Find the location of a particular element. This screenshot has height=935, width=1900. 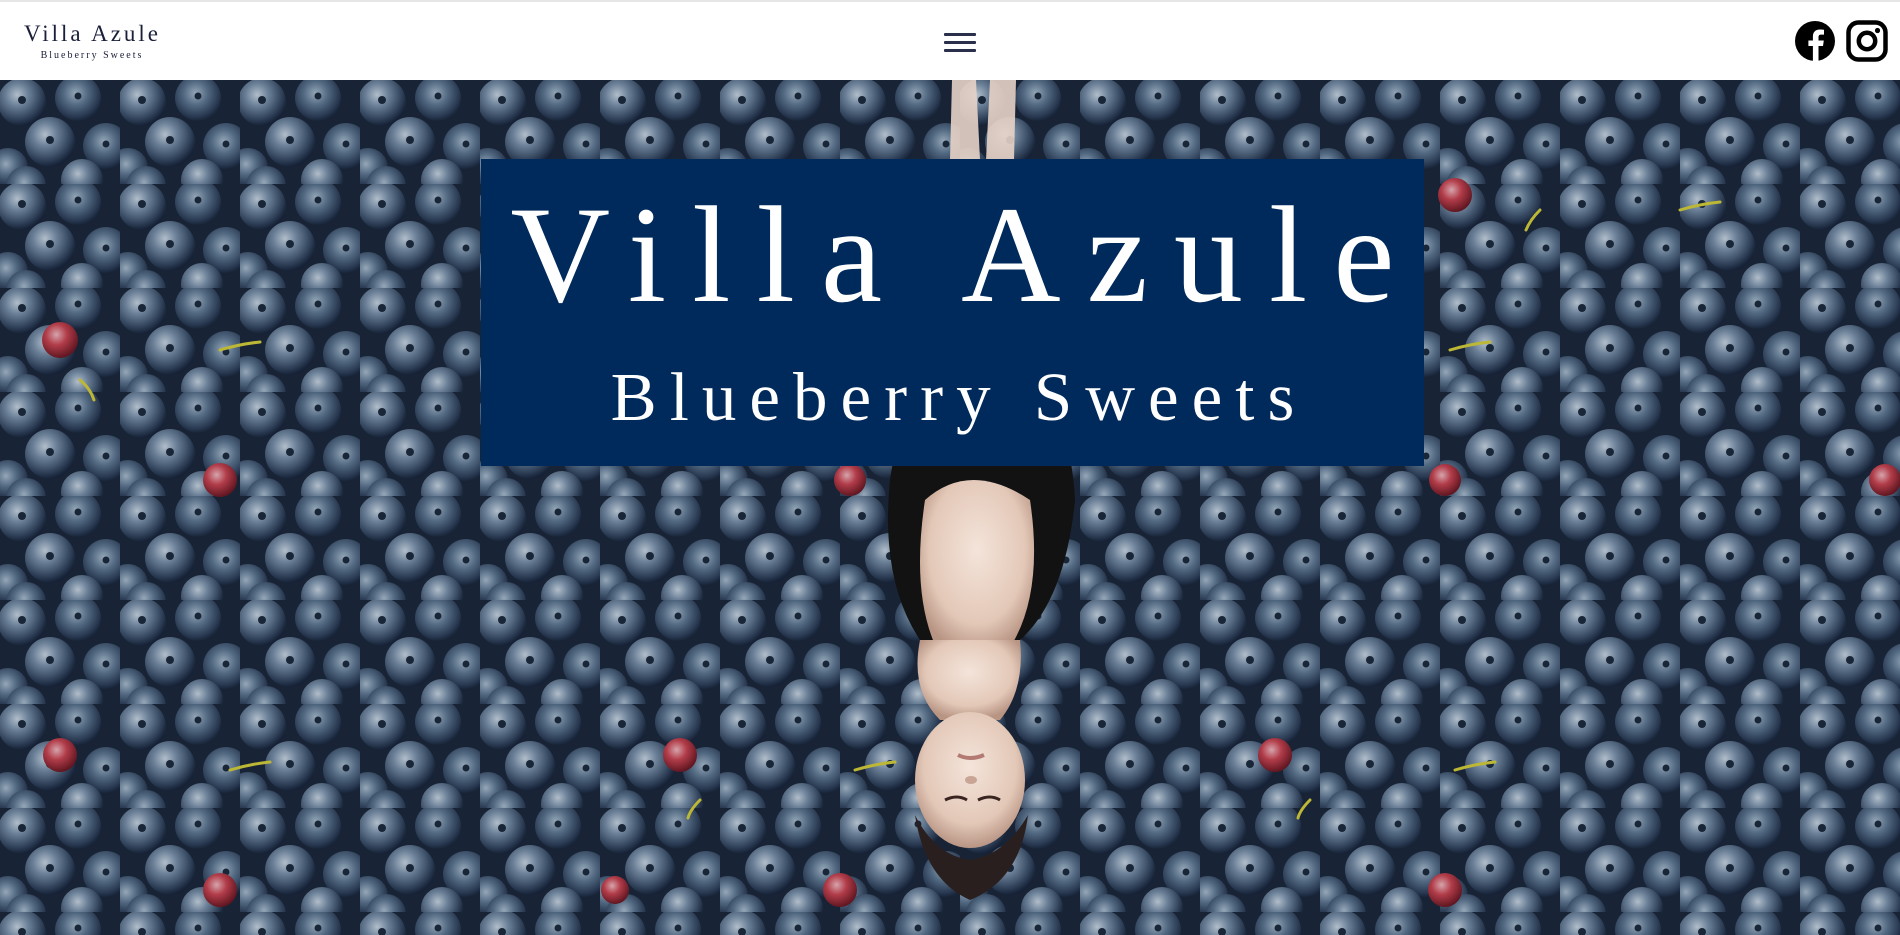

logo-subtitle: Blueberry Sweets is located at coordinates (92, 55).